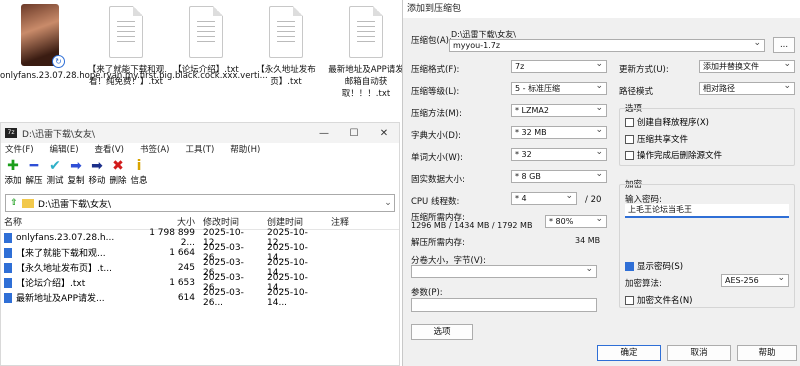  Describe the element at coordinates (435, 202) in the screenshot. I see `cpu-label: CPU 线程数:` at that location.